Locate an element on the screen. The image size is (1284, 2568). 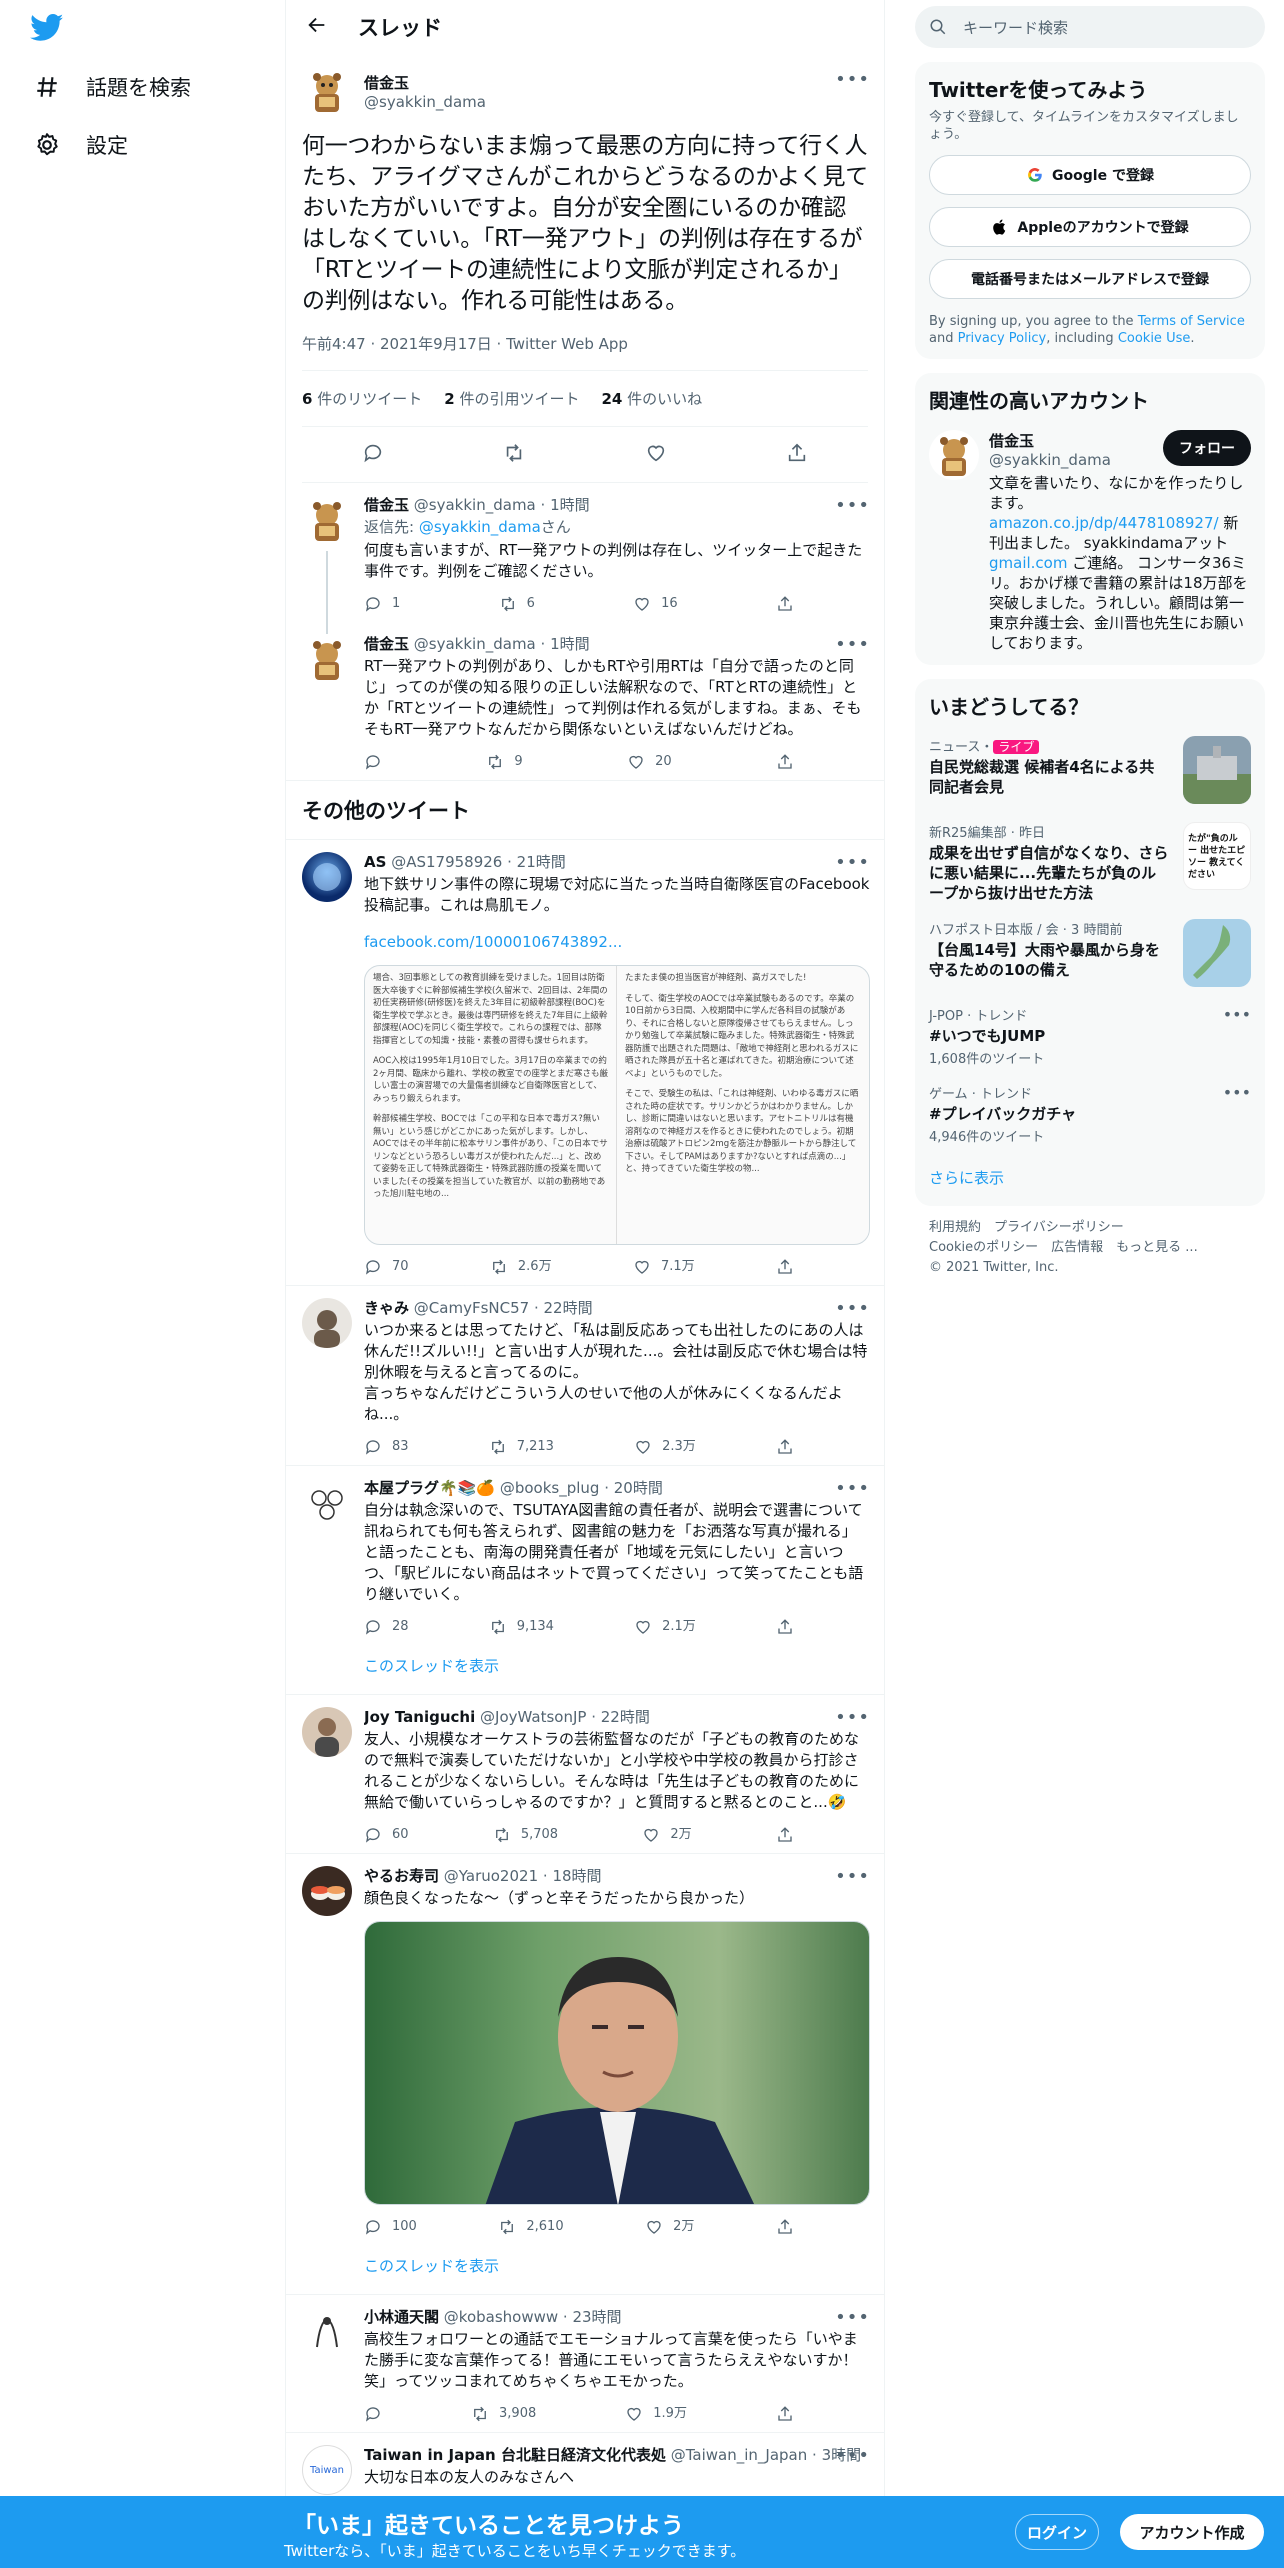
search-bar: キーワード検索 is located at coordinates (1090, 27).